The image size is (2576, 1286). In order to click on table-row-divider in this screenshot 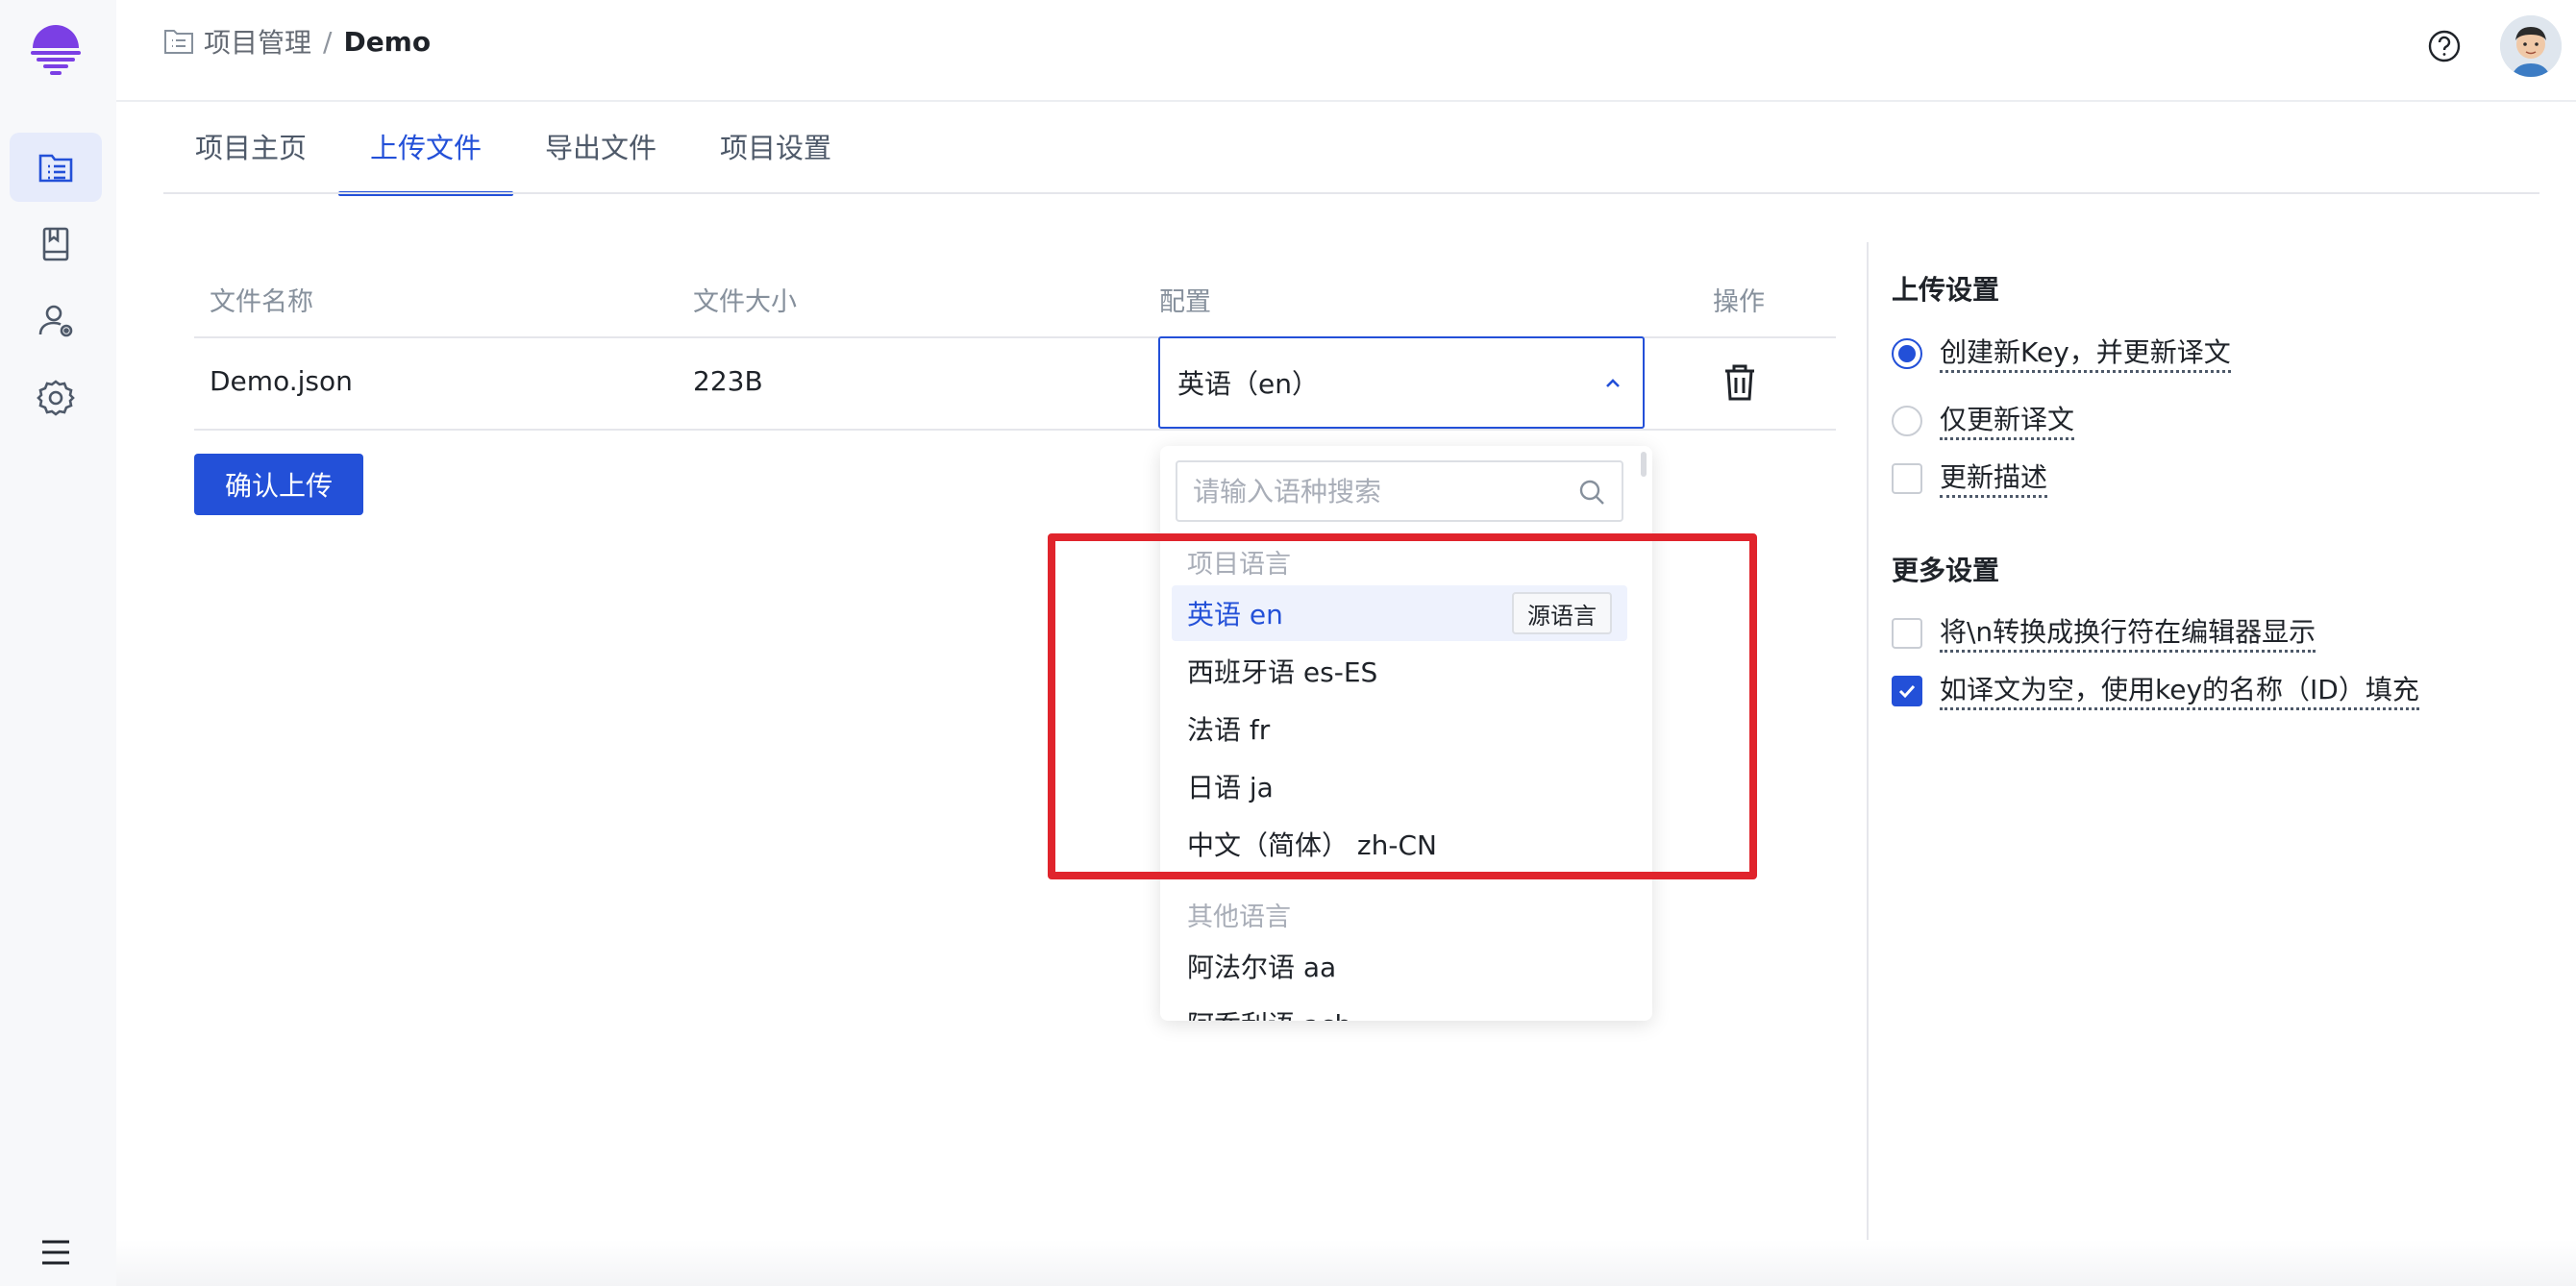, I will do `click(1015, 430)`.